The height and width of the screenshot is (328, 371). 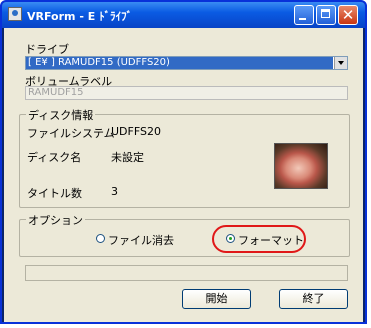 I want to click on disk-info-legend: ディスク情報, so click(x=61, y=115).